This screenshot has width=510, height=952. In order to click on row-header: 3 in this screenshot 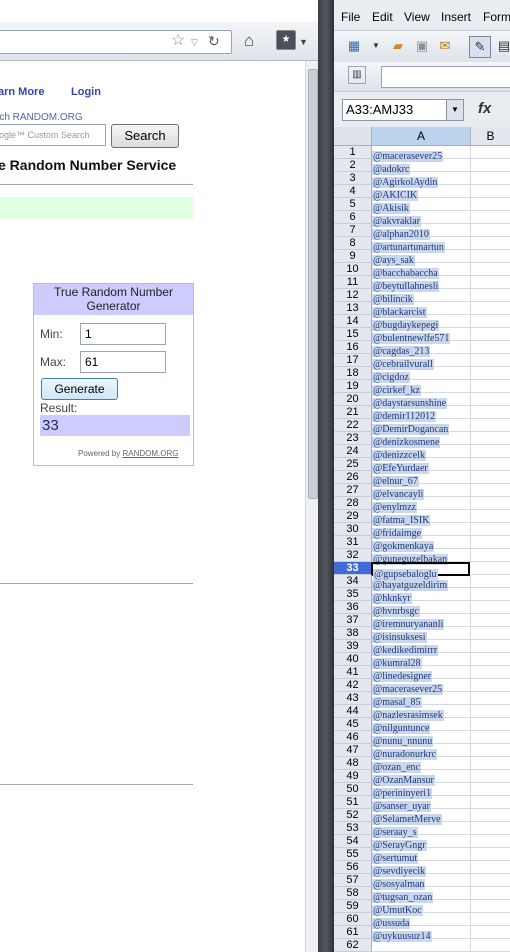, I will do `click(353, 178)`.